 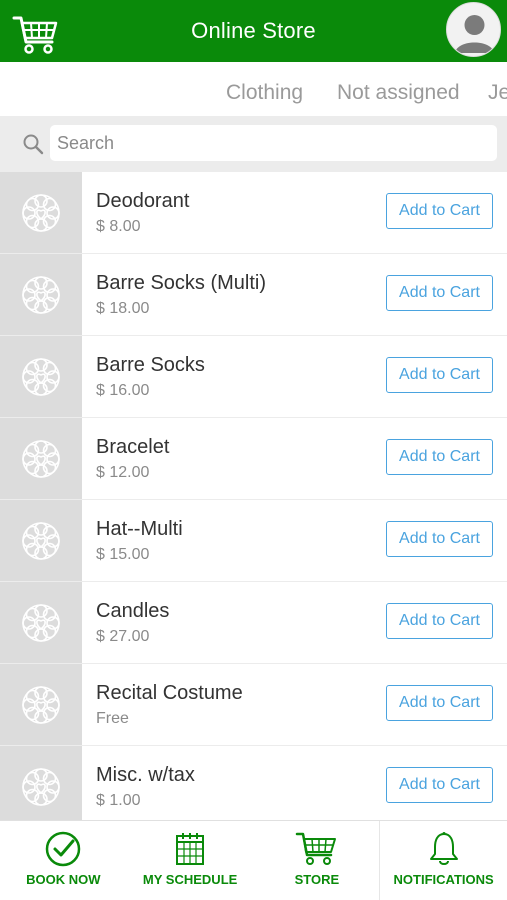 What do you see at coordinates (317, 851) in the screenshot?
I see `cart-icon` at bounding box center [317, 851].